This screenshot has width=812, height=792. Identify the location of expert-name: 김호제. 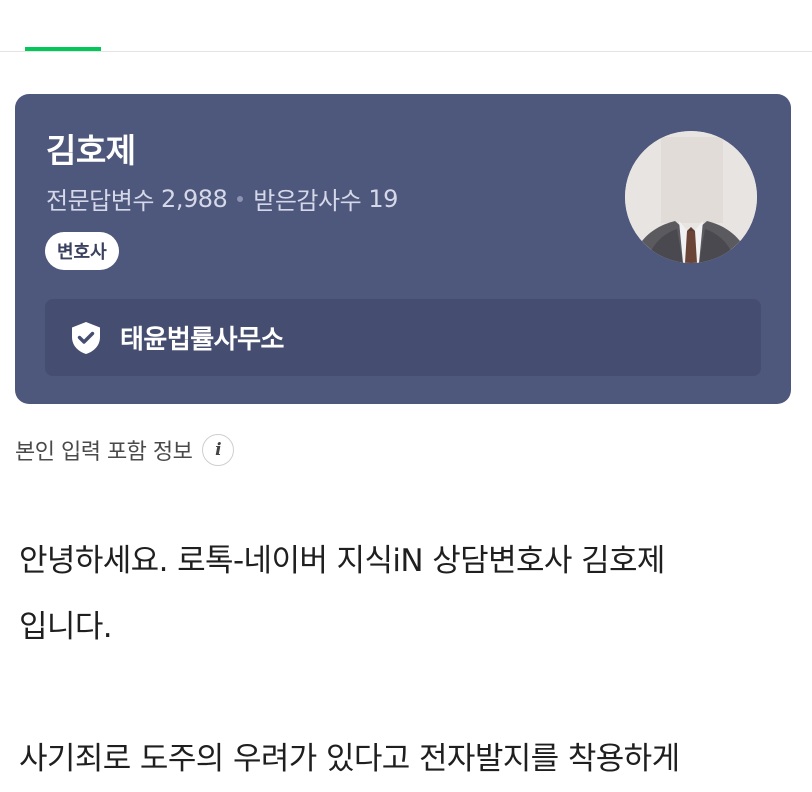
(91, 150).